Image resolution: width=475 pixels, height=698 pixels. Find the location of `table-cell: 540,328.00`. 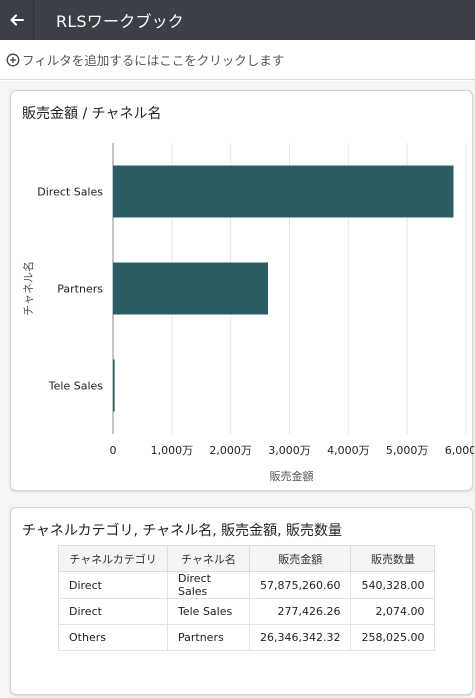

table-cell: 540,328.00 is located at coordinates (393, 585).